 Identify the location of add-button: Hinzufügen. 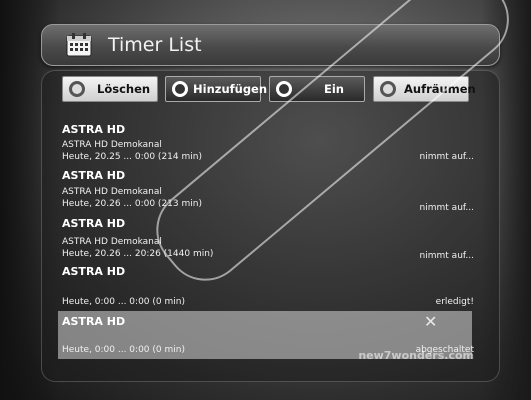
(216, 89).